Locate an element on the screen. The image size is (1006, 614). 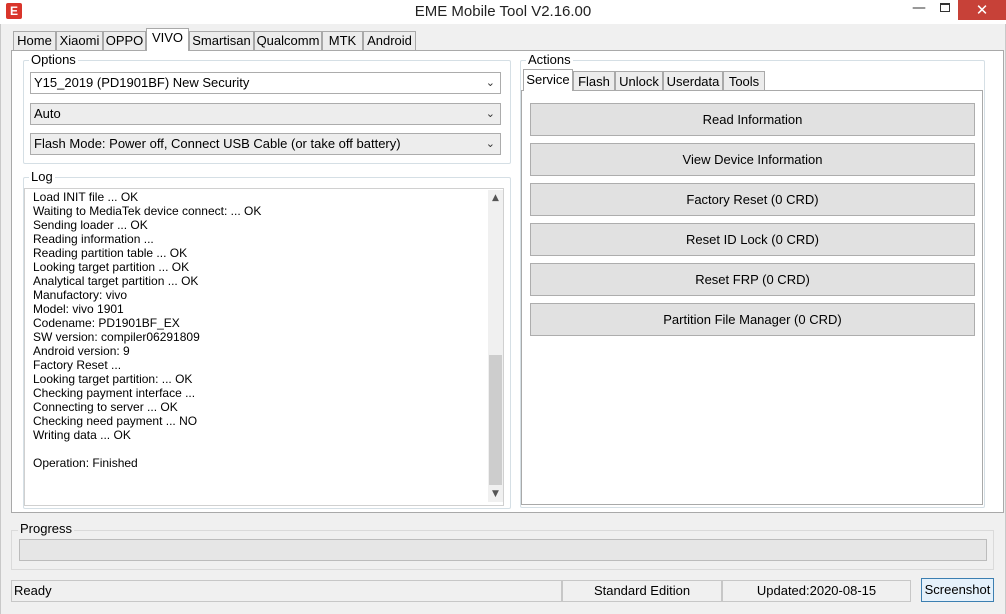
log-line: Manufactory: vivo is located at coordinates (80, 295).